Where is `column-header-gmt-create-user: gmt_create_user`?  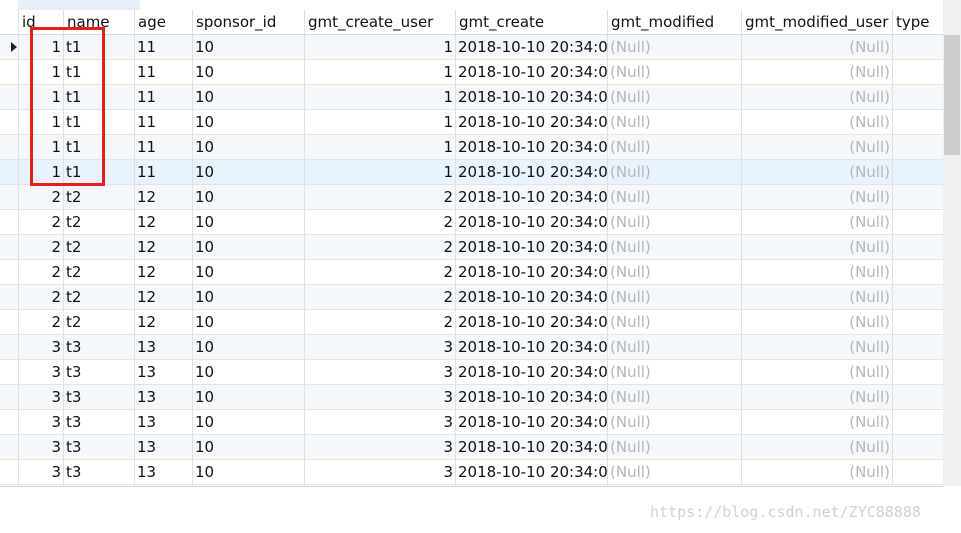
column-header-gmt-create-user: gmt_create_user is located at coordinates (380, 22).